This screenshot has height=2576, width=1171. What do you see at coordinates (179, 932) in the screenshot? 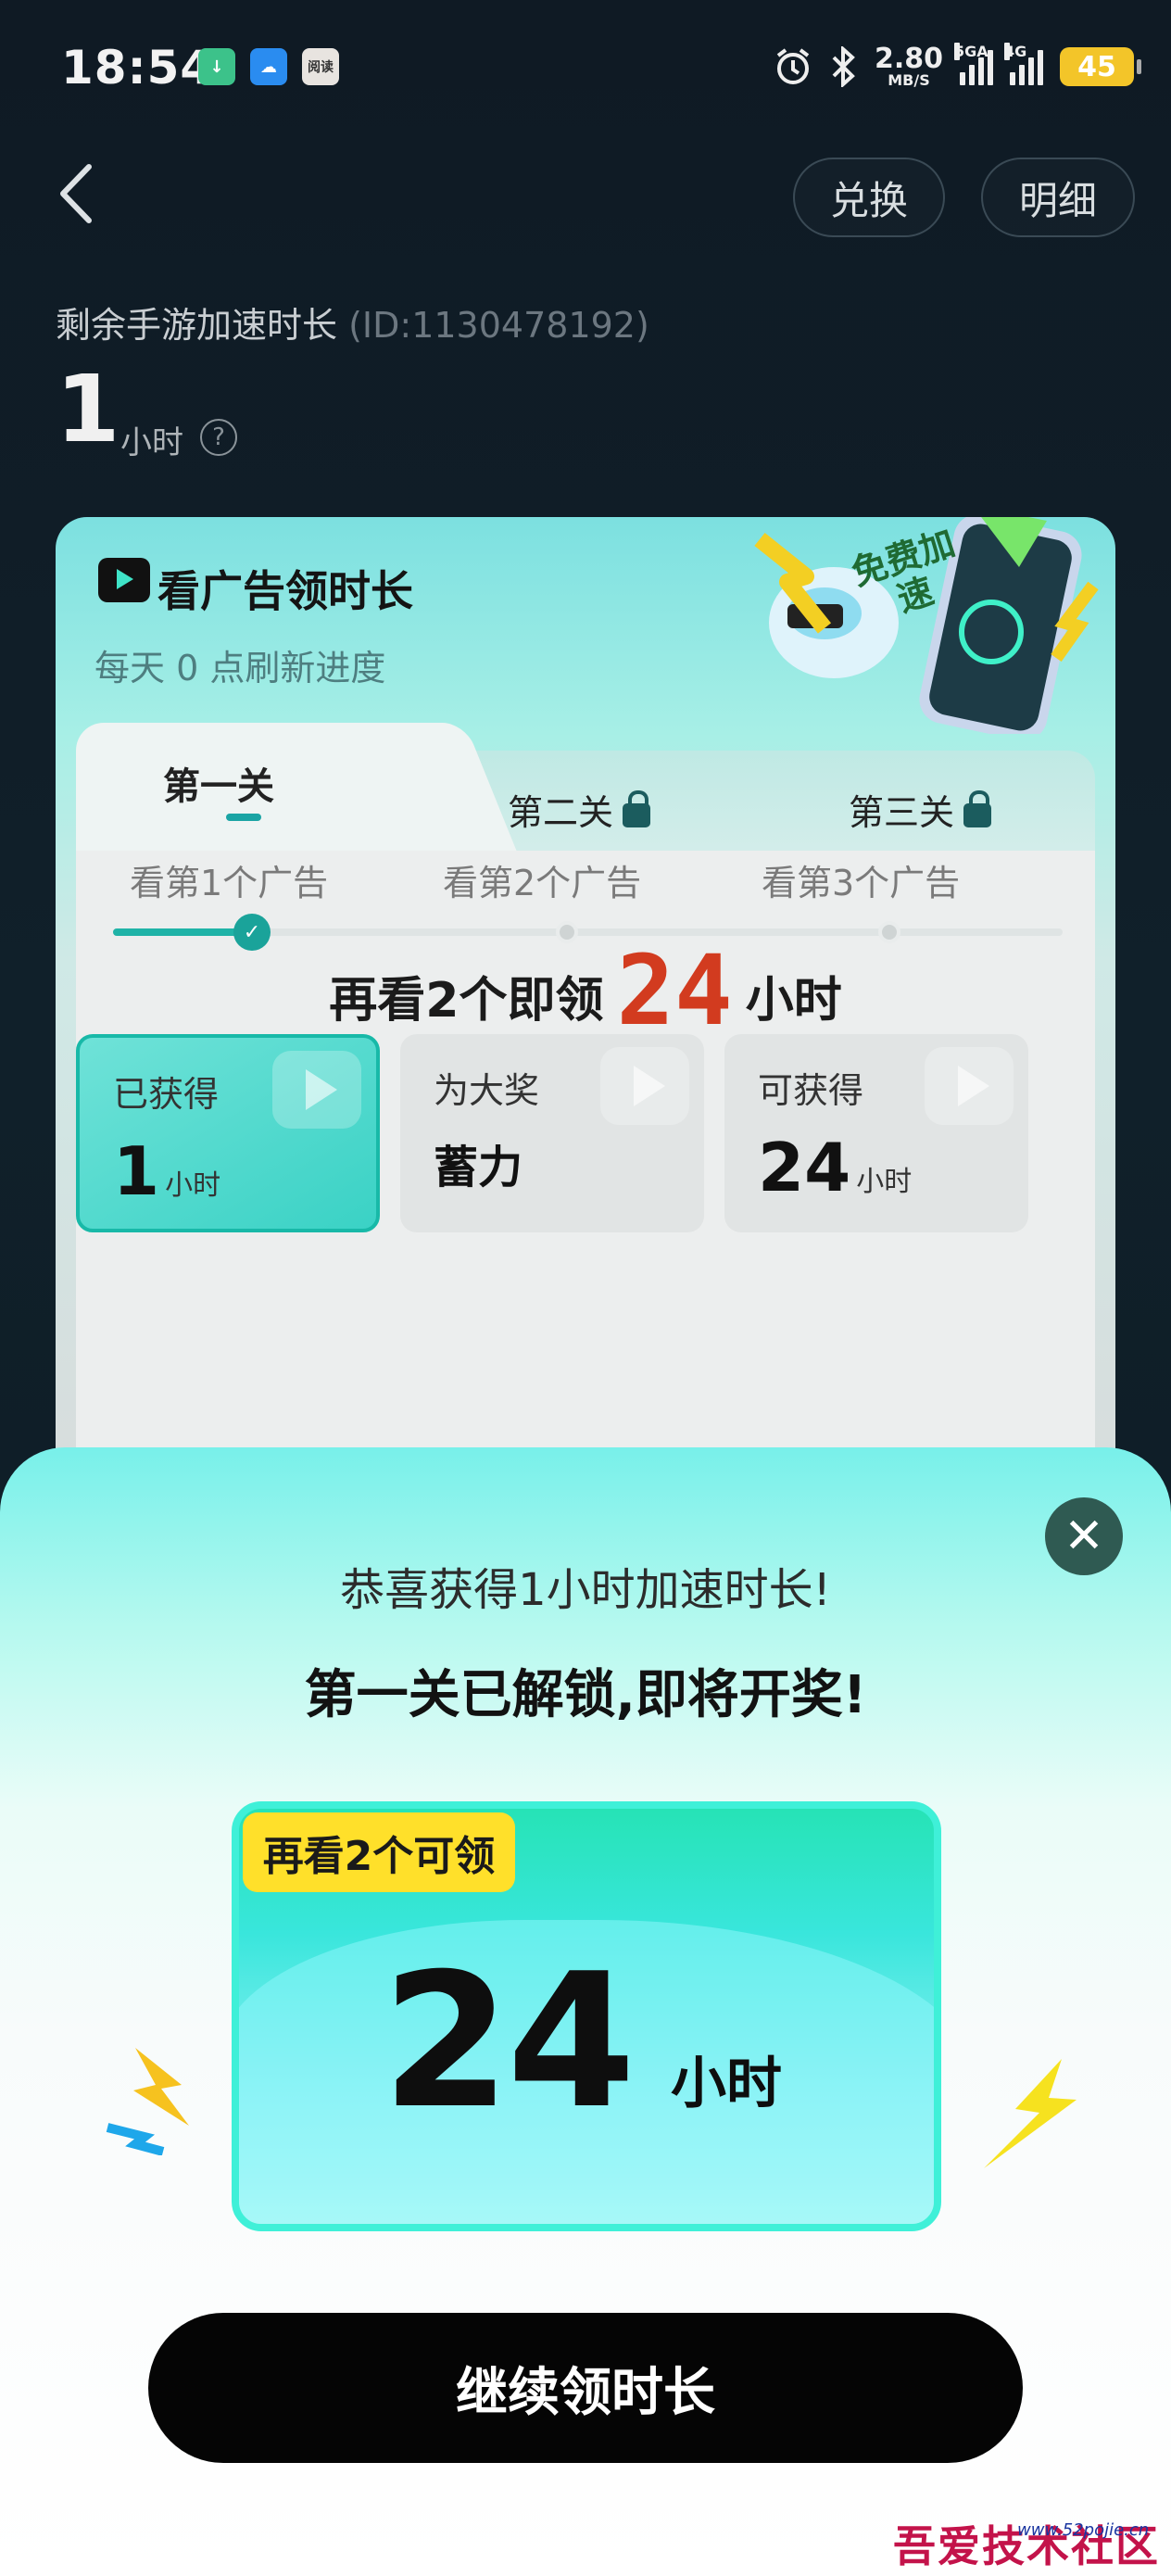
I see `progress-fill` at bounding box center [179, 932].